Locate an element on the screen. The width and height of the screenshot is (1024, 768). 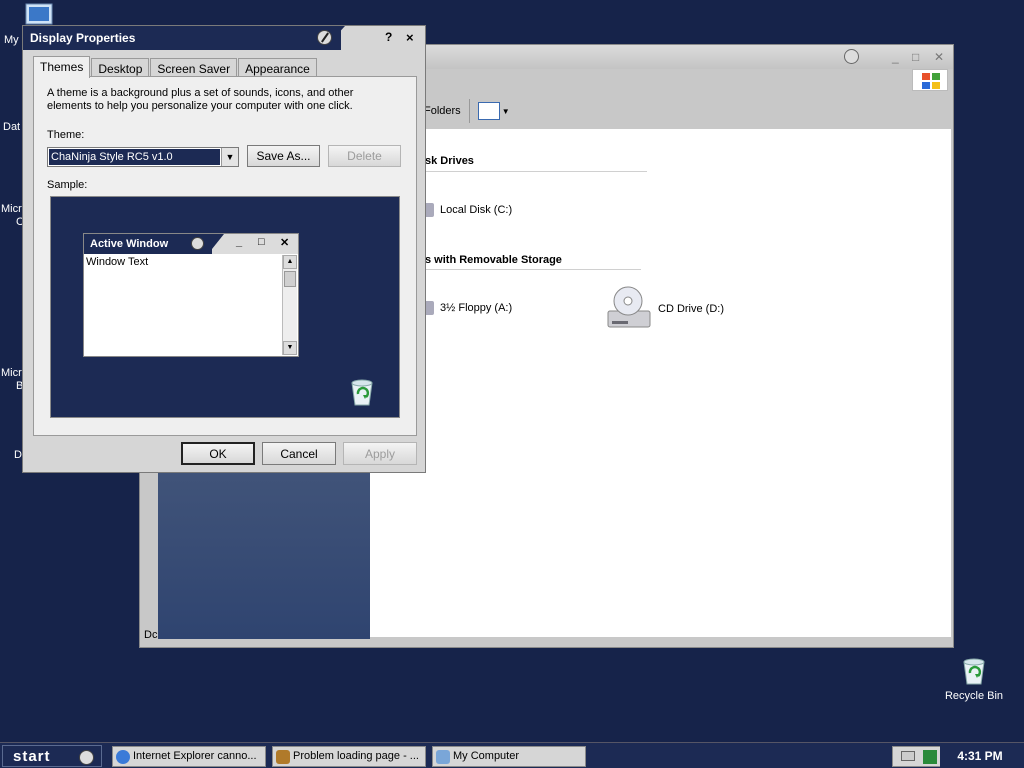
scrollbar-thumb is located at coordinates (290, 279).